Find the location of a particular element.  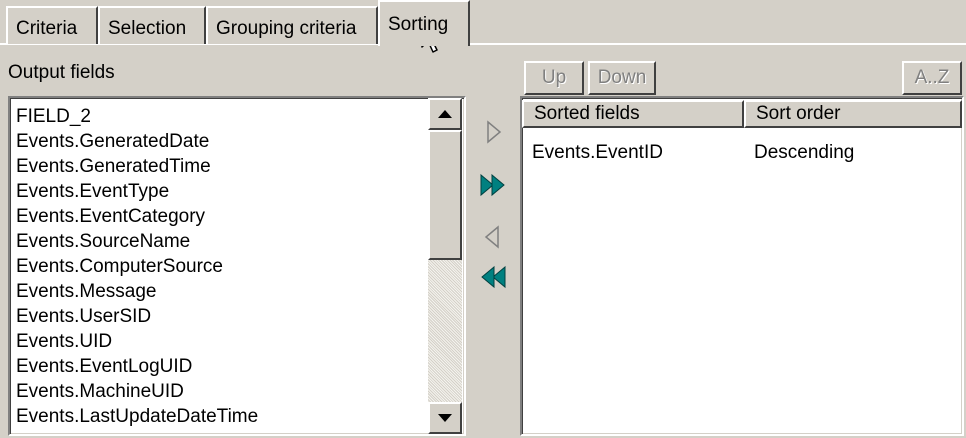

list-item: Events.GeneratedTime is located at coordinates (215, 166).